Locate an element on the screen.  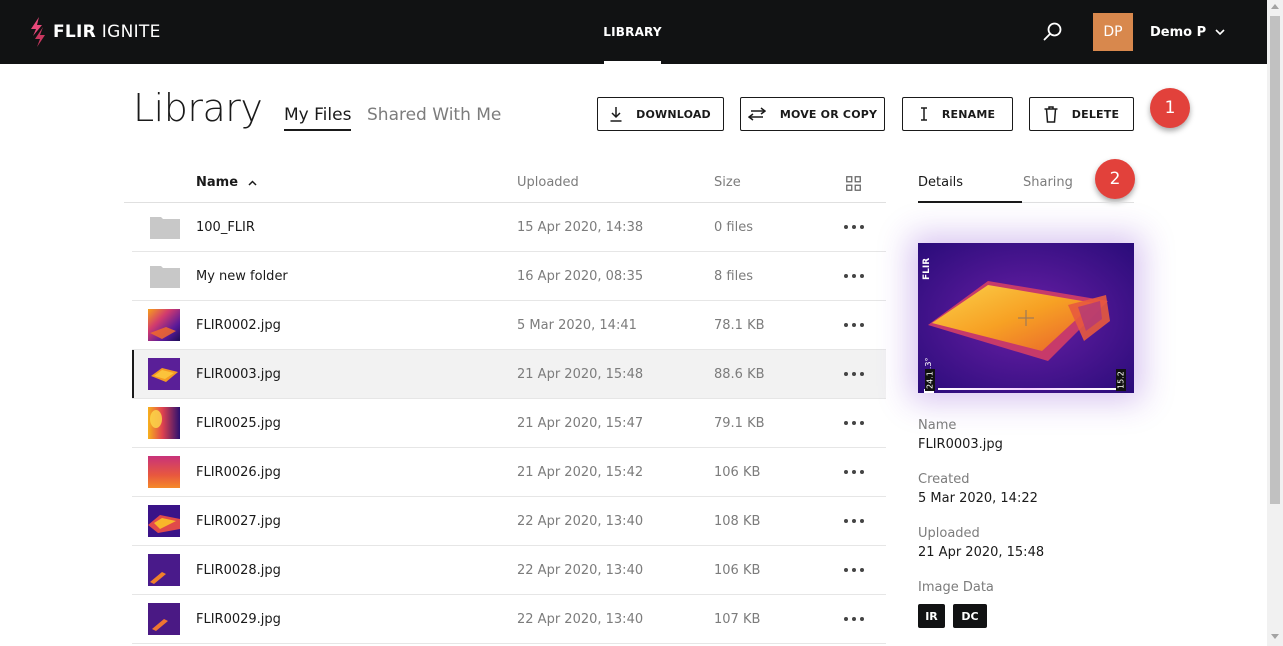
file-name: FLIR0028.jpg is located at coordinates (238, 570).